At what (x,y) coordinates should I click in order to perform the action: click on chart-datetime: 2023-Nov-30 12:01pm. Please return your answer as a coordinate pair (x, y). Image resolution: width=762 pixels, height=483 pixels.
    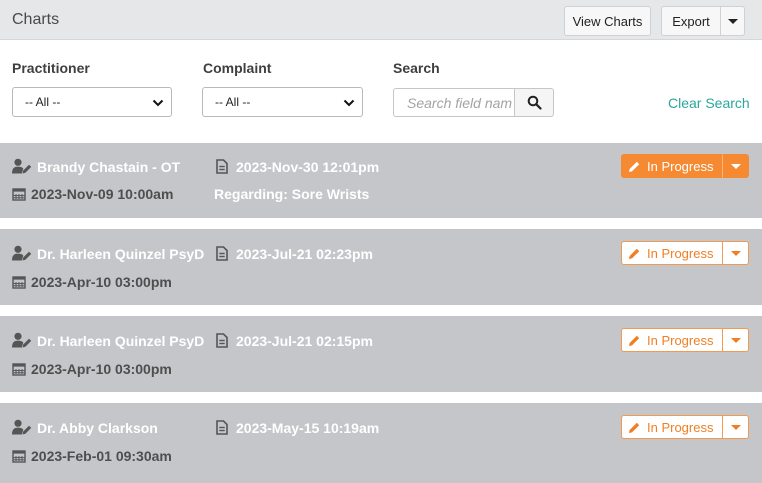
    Looking at the image, I should click on (308, 167).